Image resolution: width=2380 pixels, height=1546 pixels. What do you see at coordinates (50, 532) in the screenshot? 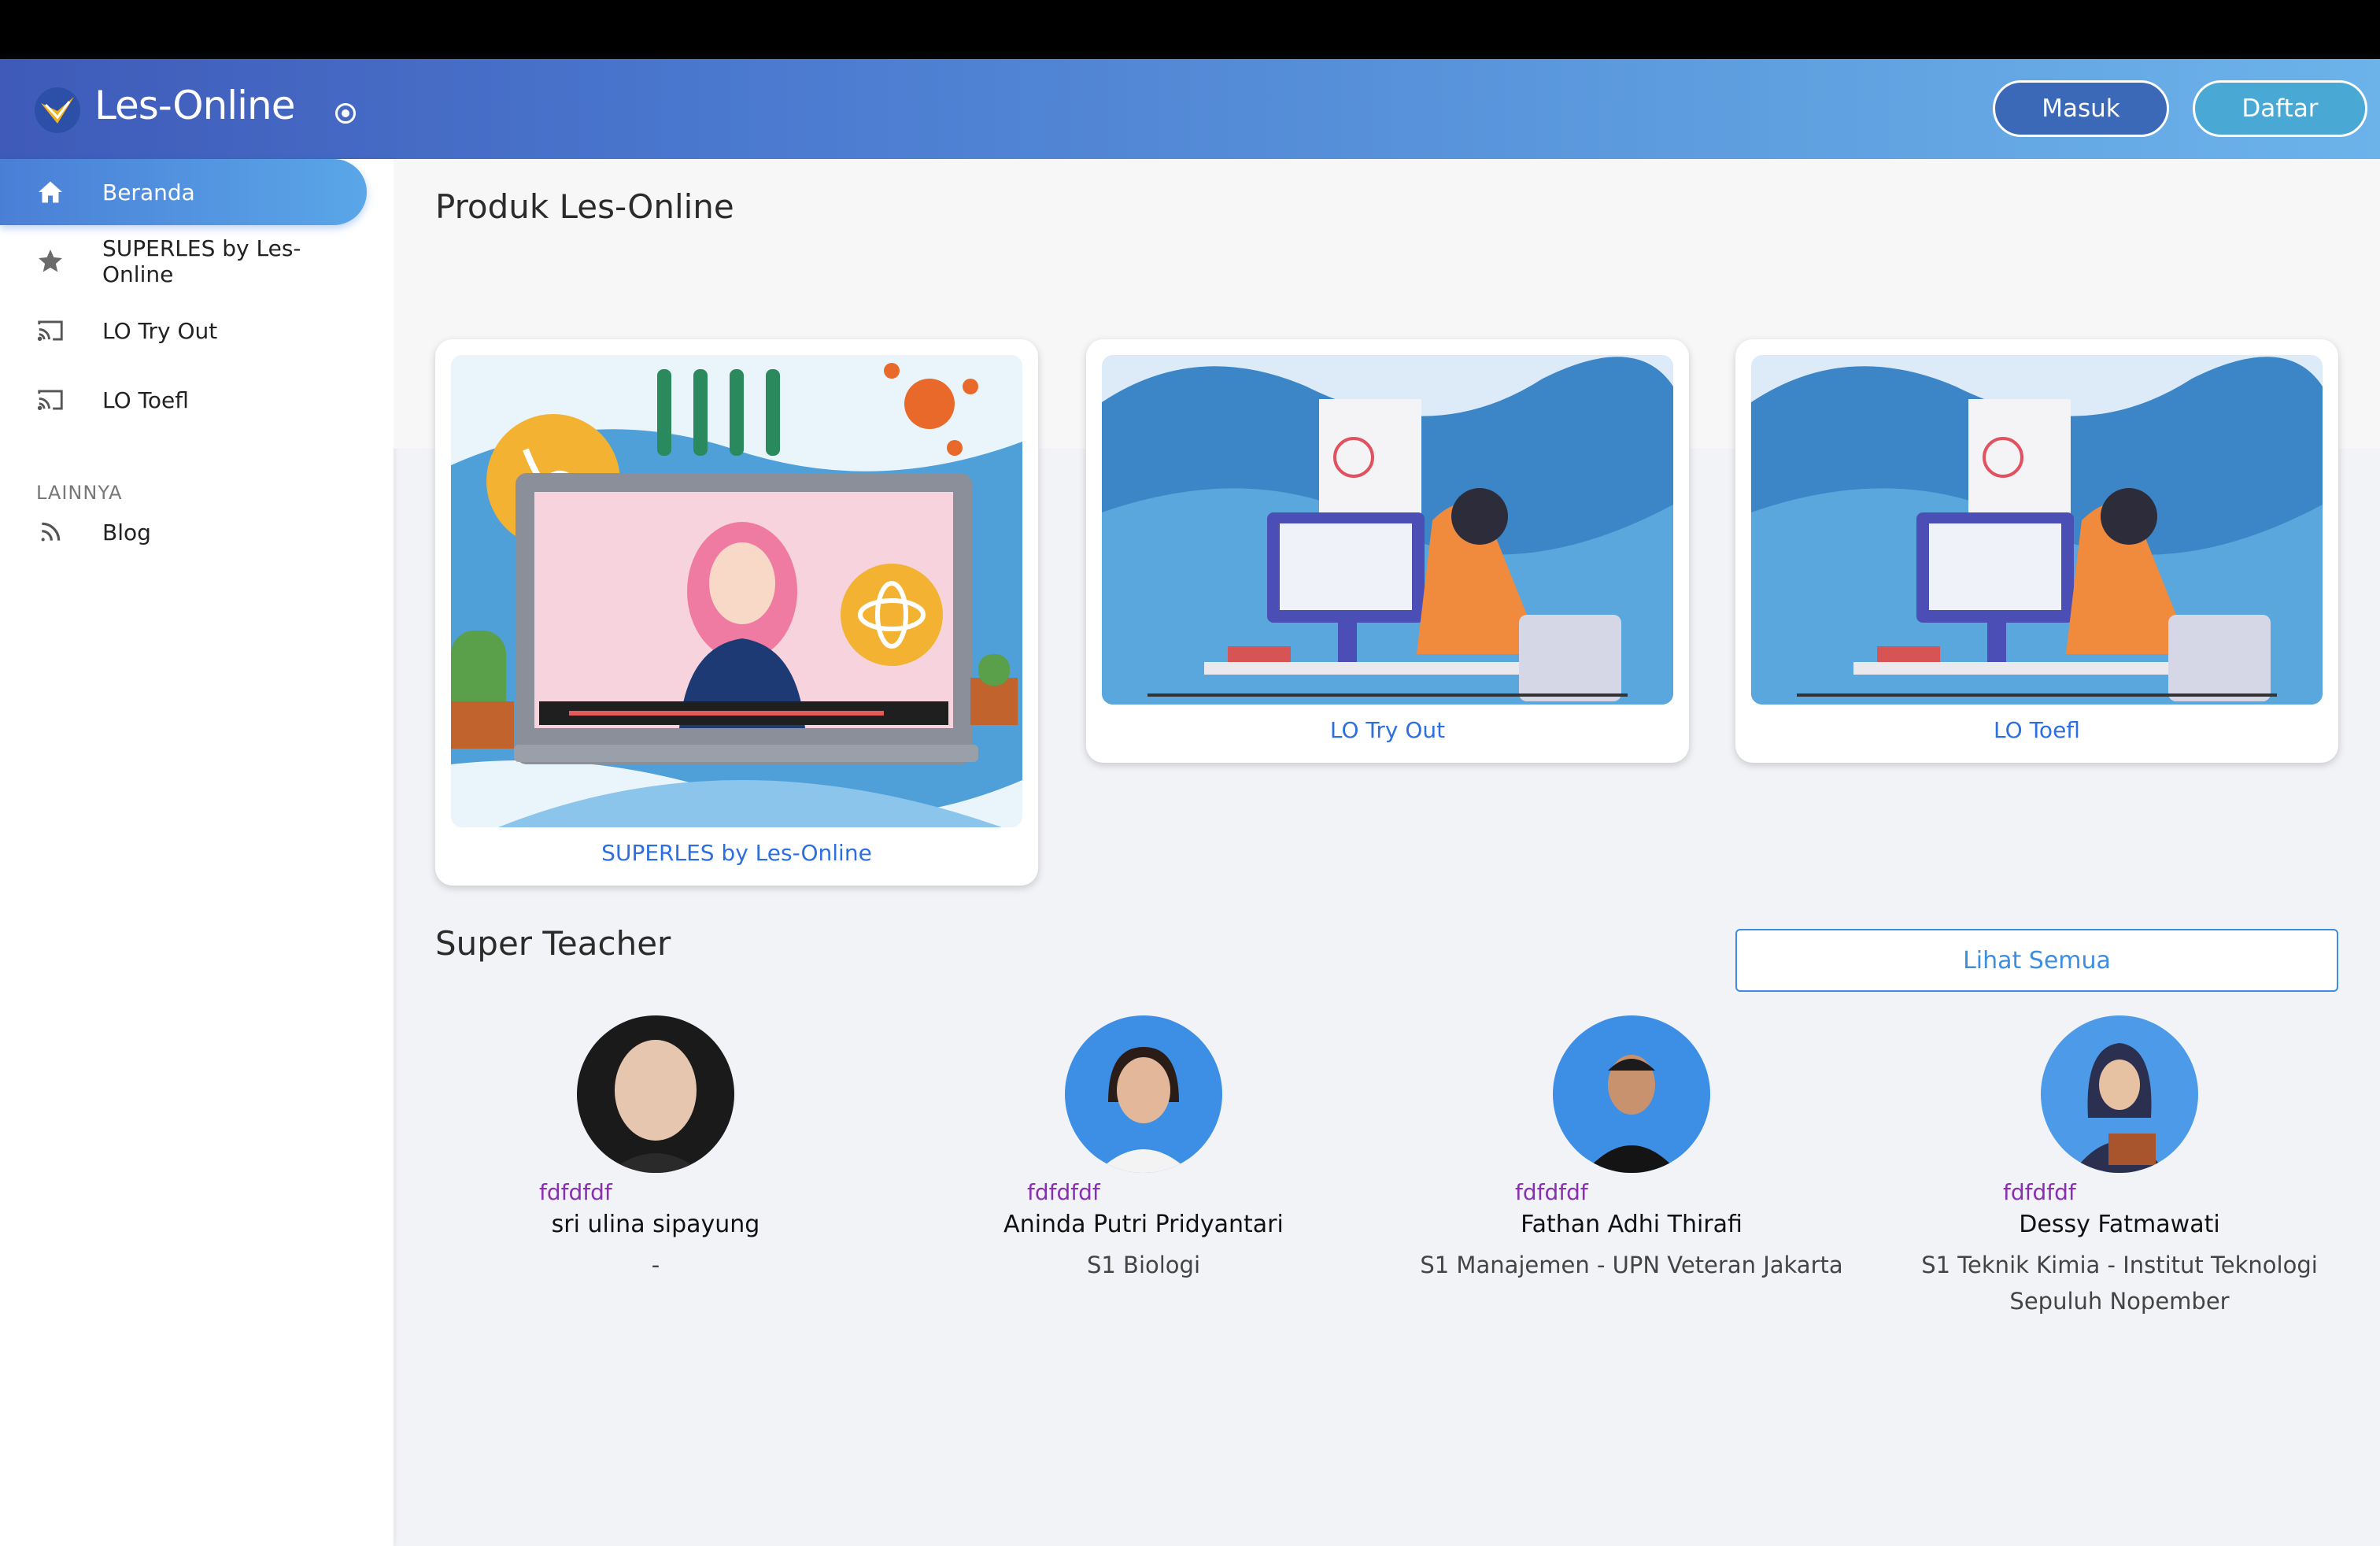
I see `rss-icon` at bounding box center [50, 532].